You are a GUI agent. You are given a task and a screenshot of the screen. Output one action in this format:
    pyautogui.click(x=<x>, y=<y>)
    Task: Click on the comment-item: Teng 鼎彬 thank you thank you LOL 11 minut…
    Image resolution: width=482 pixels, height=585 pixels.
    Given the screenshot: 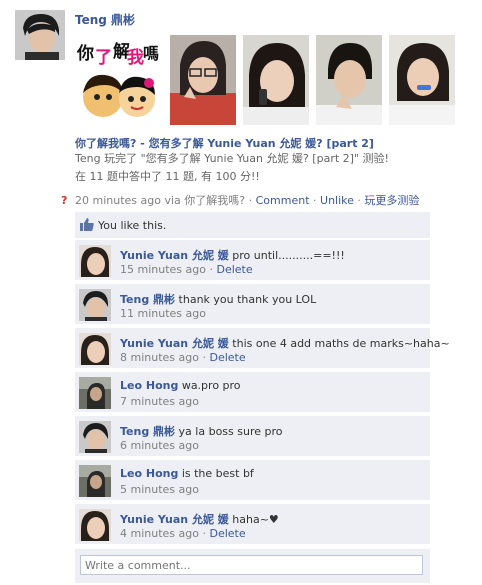 What is the action you would take?
    pyautogui.click(x=252, y=303)
    